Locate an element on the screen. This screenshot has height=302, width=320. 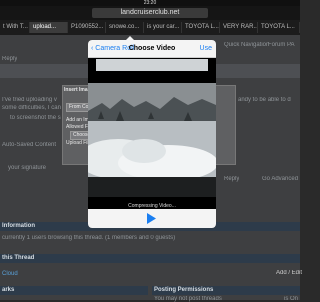
this-thread-header: this Thread is located at coordinates (150, 258).